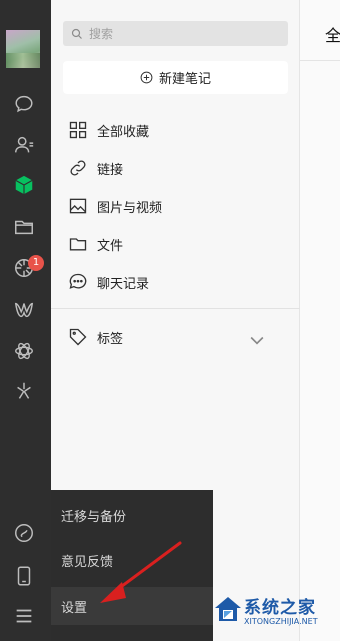  What do you see at coordinates (36, 263) in the screenshot?
I see `unread-badge: 1` at bounding box center [36, 263].